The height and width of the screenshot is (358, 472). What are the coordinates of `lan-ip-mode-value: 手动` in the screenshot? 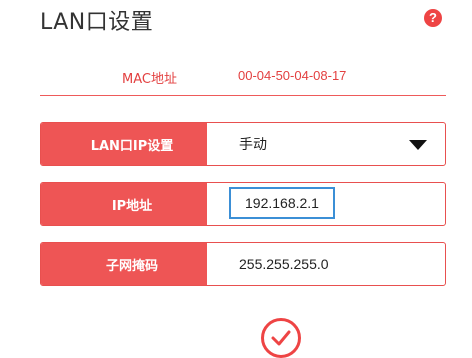 It's located at (253, 144).